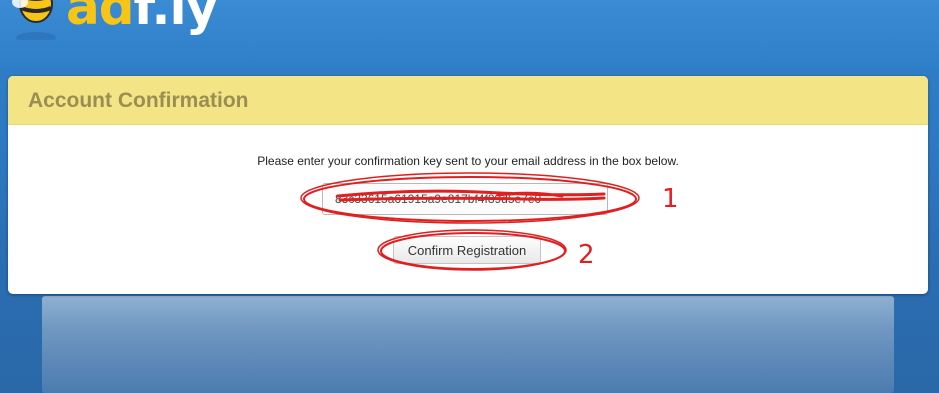 The width and height of the screenshot is (939, 393). Describe the element at coordinates (176, 18) in the screenshot. I see `logo-text-fly: f.ly` at that location.